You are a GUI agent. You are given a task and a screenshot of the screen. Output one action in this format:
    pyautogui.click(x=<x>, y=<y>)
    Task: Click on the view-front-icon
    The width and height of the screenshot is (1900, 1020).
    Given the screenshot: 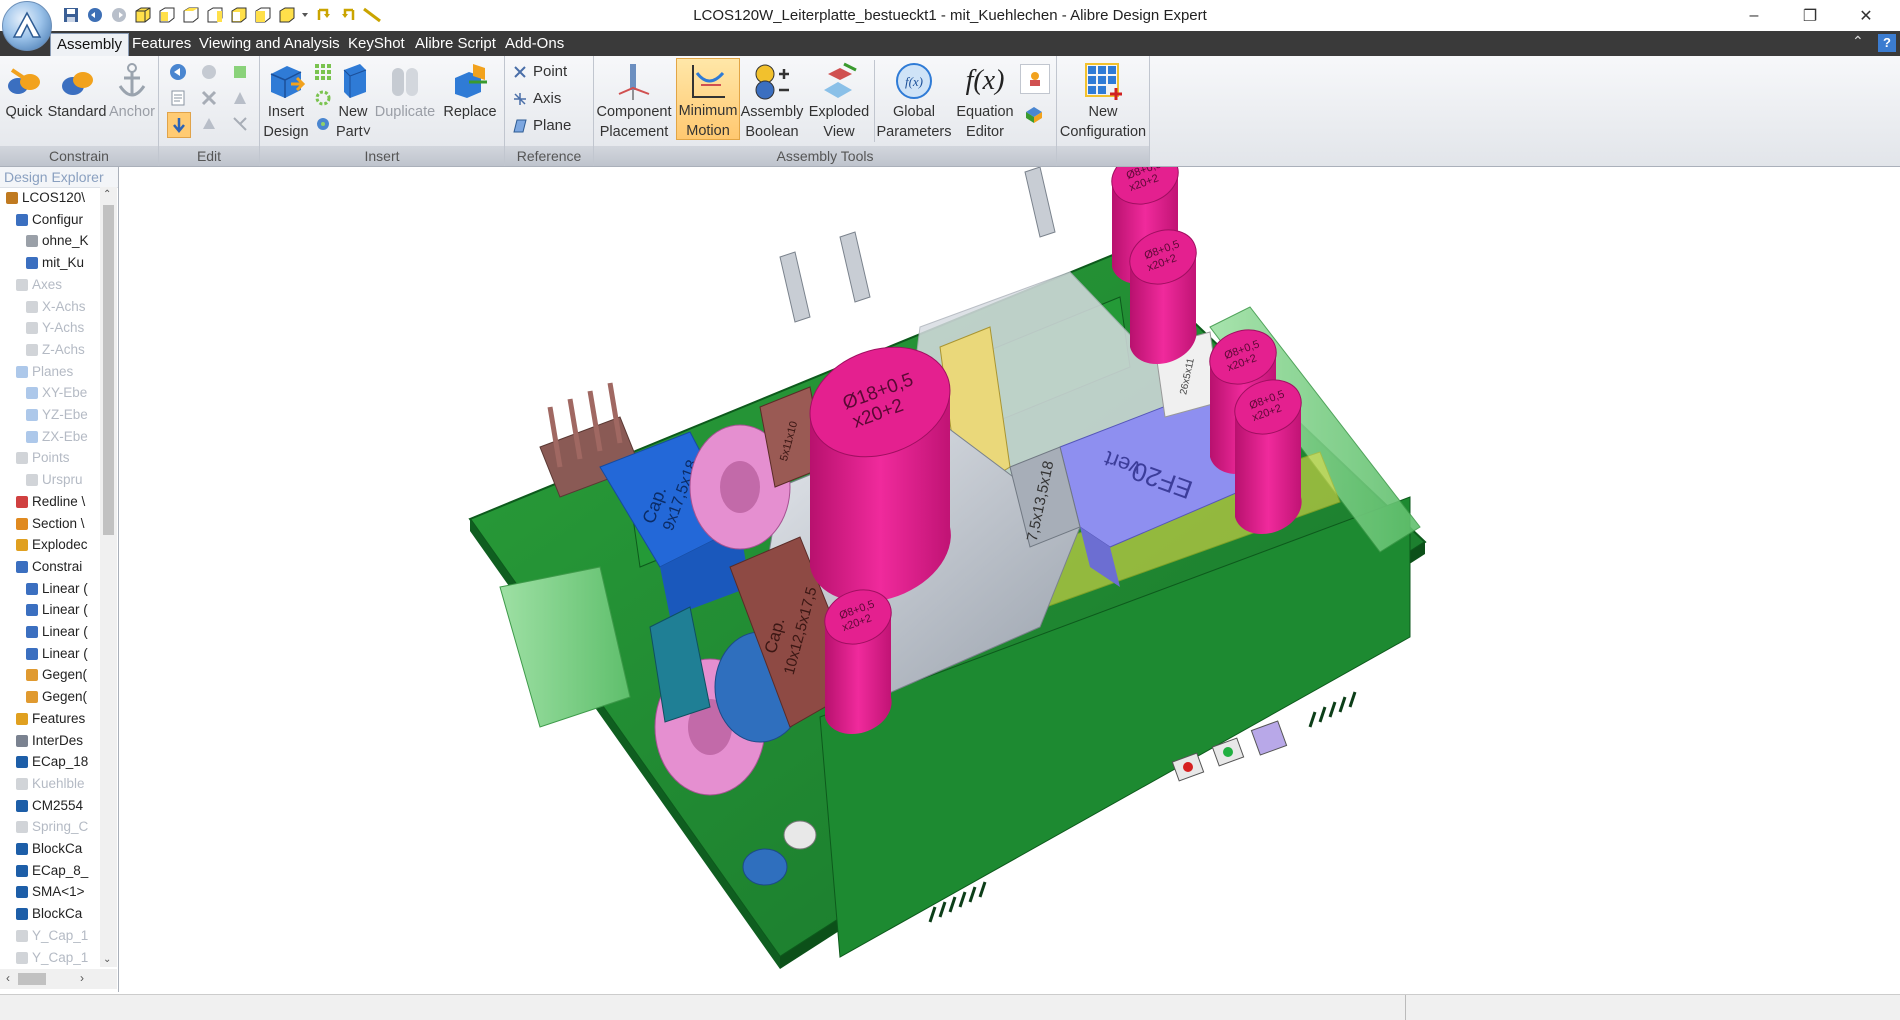 What is the action you would take?
    pyautogui.click(x=142, y=15)
    